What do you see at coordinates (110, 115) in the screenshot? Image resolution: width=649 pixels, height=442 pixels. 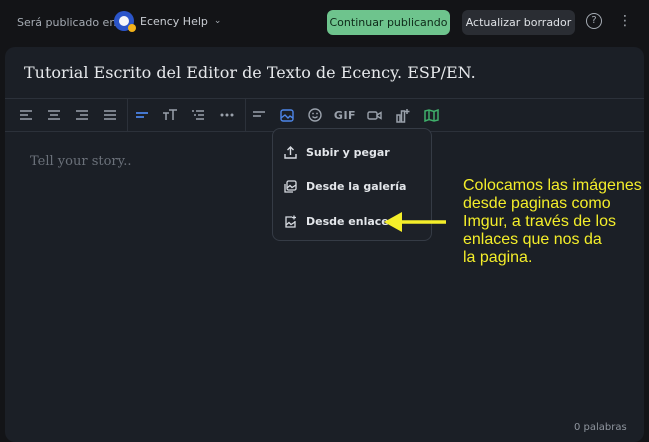 I see `align-justify-icon` at bounding box center [110, 115].